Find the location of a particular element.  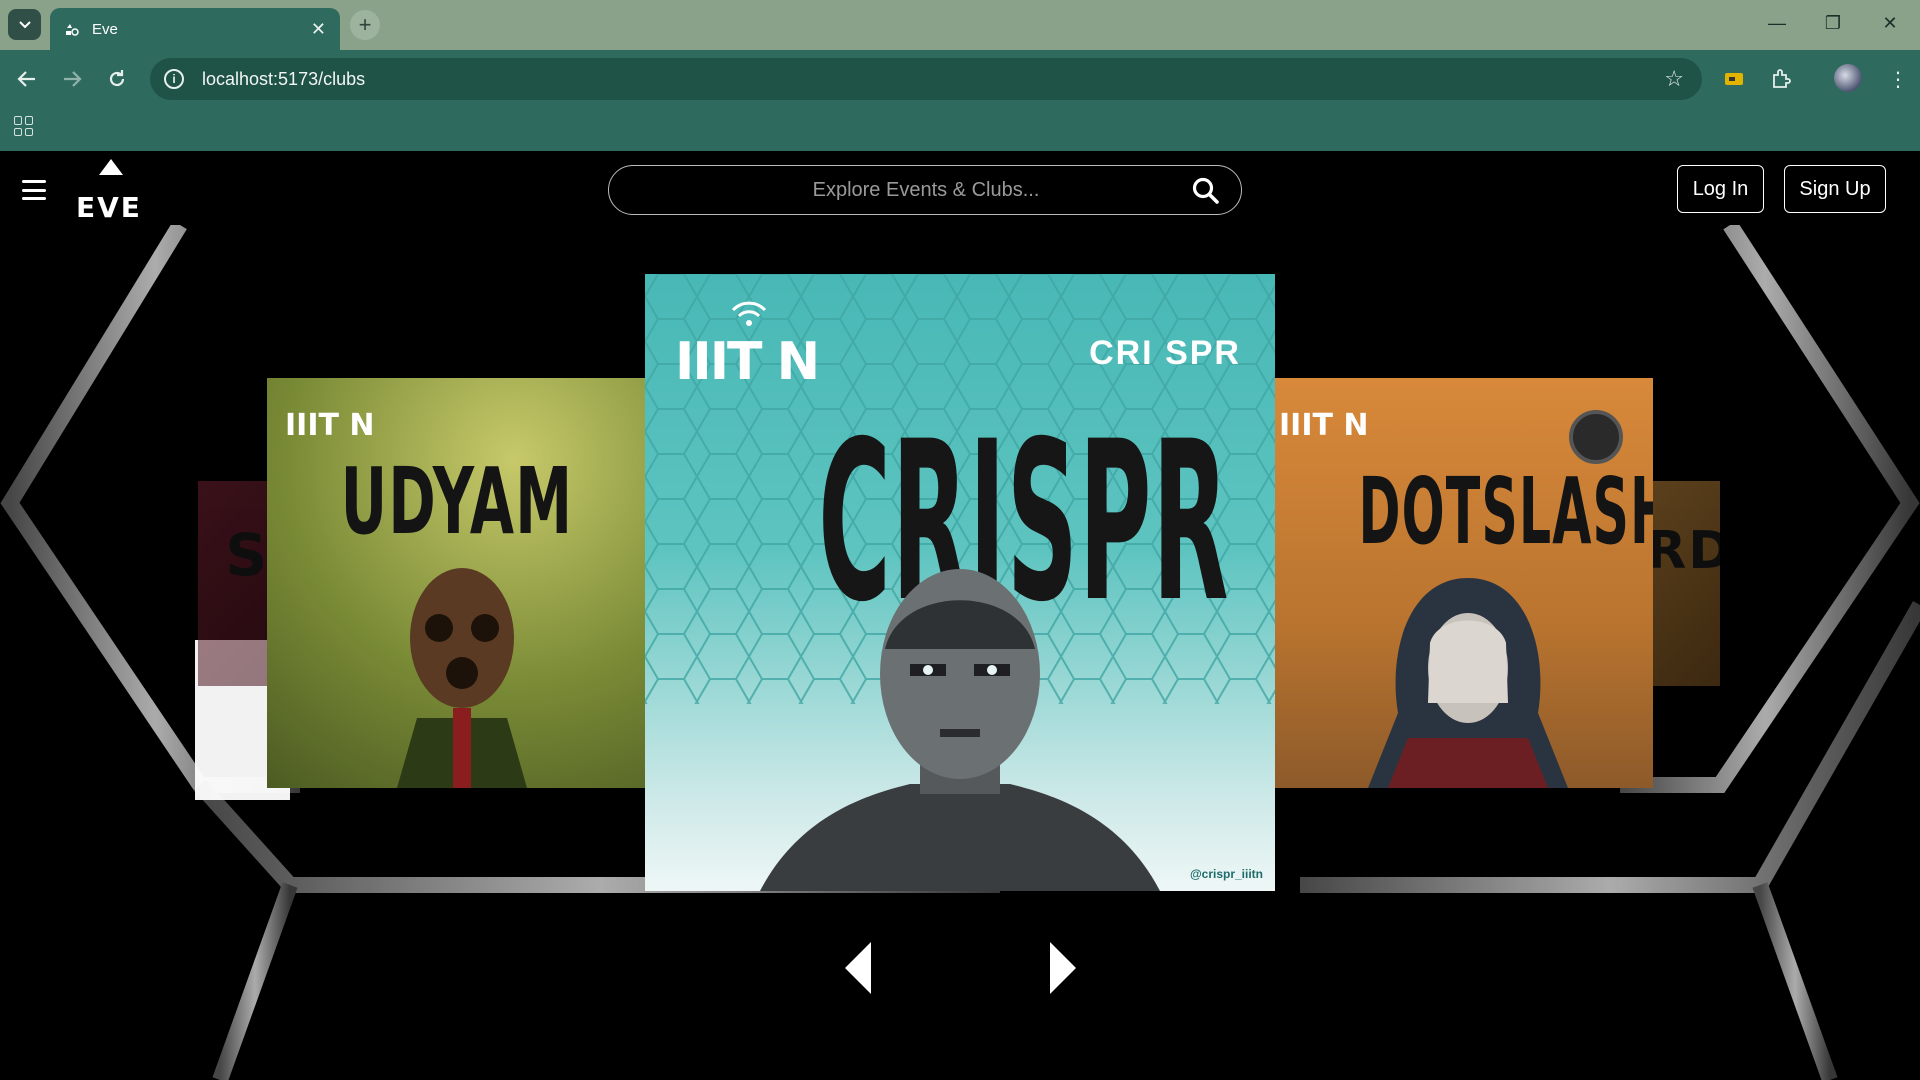

club-card-title: UDYAM is located at coordinates (457, 501).